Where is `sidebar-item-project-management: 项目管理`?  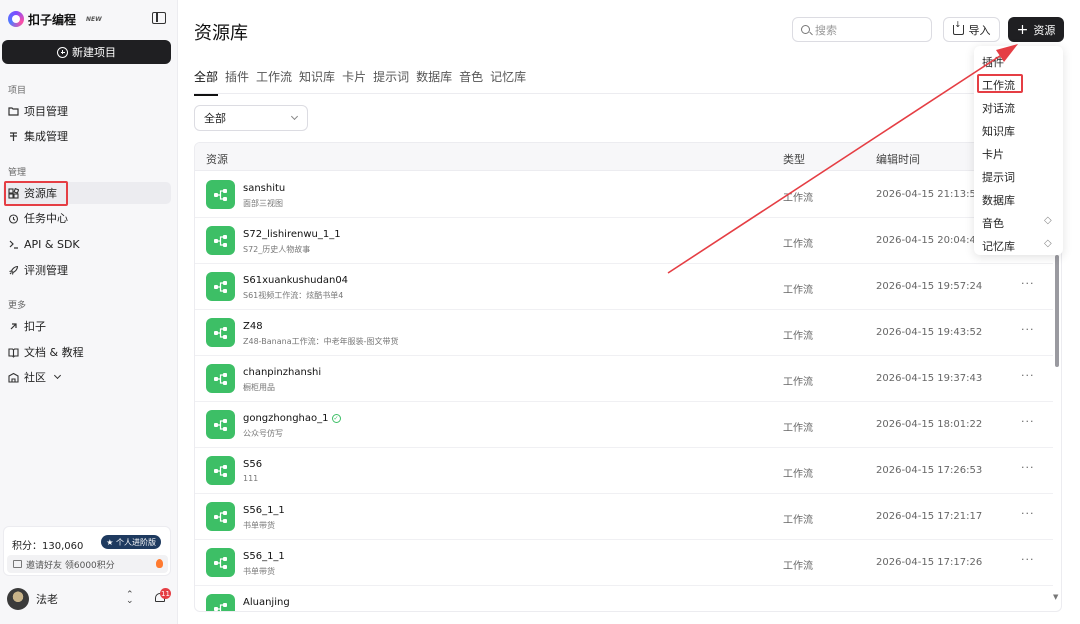
sidebar-item-project-management: 项目管理 is located at coordinates (87, 111).